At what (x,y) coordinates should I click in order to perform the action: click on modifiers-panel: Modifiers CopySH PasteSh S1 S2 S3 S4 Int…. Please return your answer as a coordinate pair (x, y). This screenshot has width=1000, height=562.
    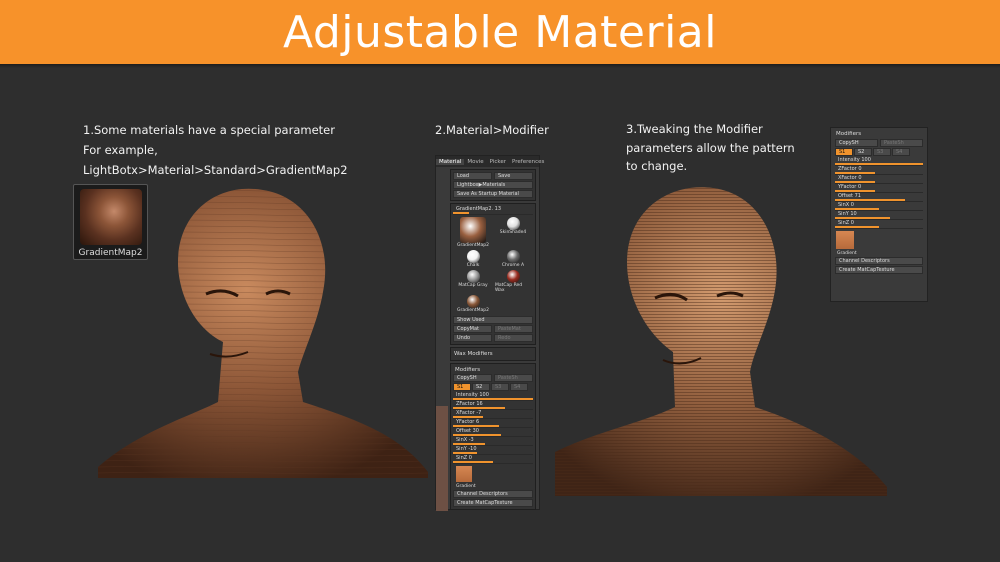
    Looking at the image, I should click on (879, 214).